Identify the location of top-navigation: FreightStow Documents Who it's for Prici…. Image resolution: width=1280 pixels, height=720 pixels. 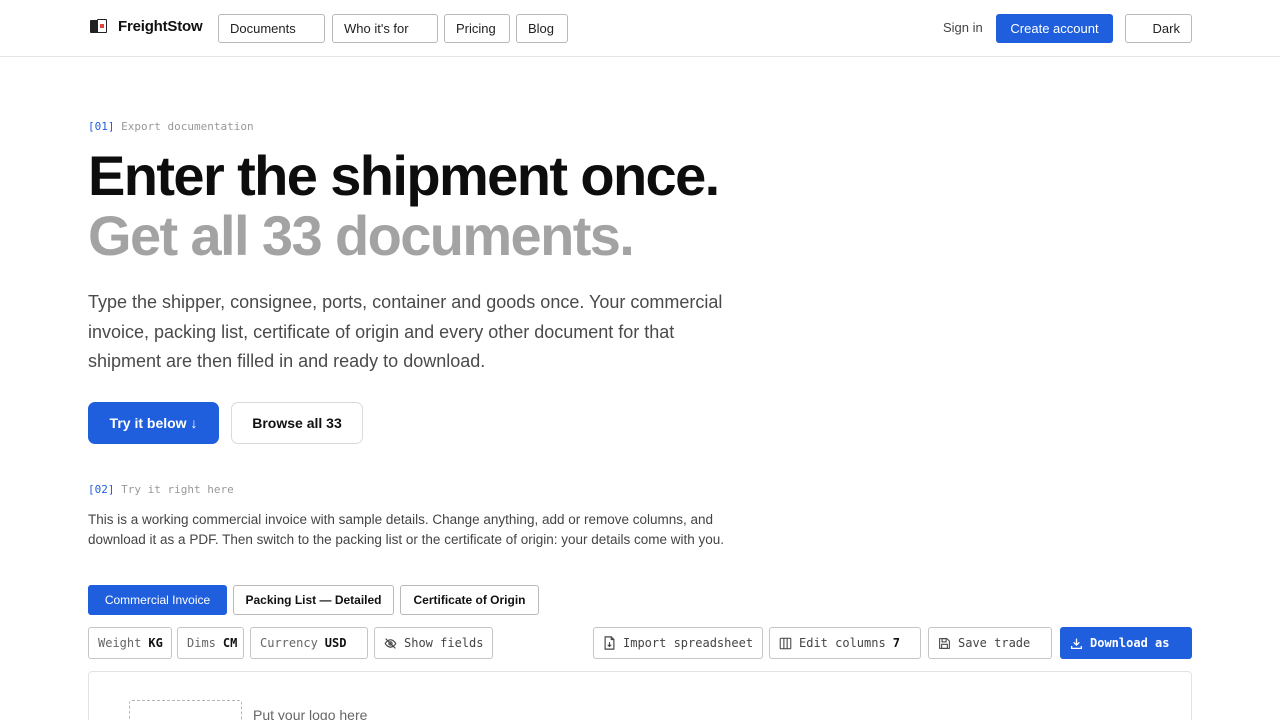
(640, 28).